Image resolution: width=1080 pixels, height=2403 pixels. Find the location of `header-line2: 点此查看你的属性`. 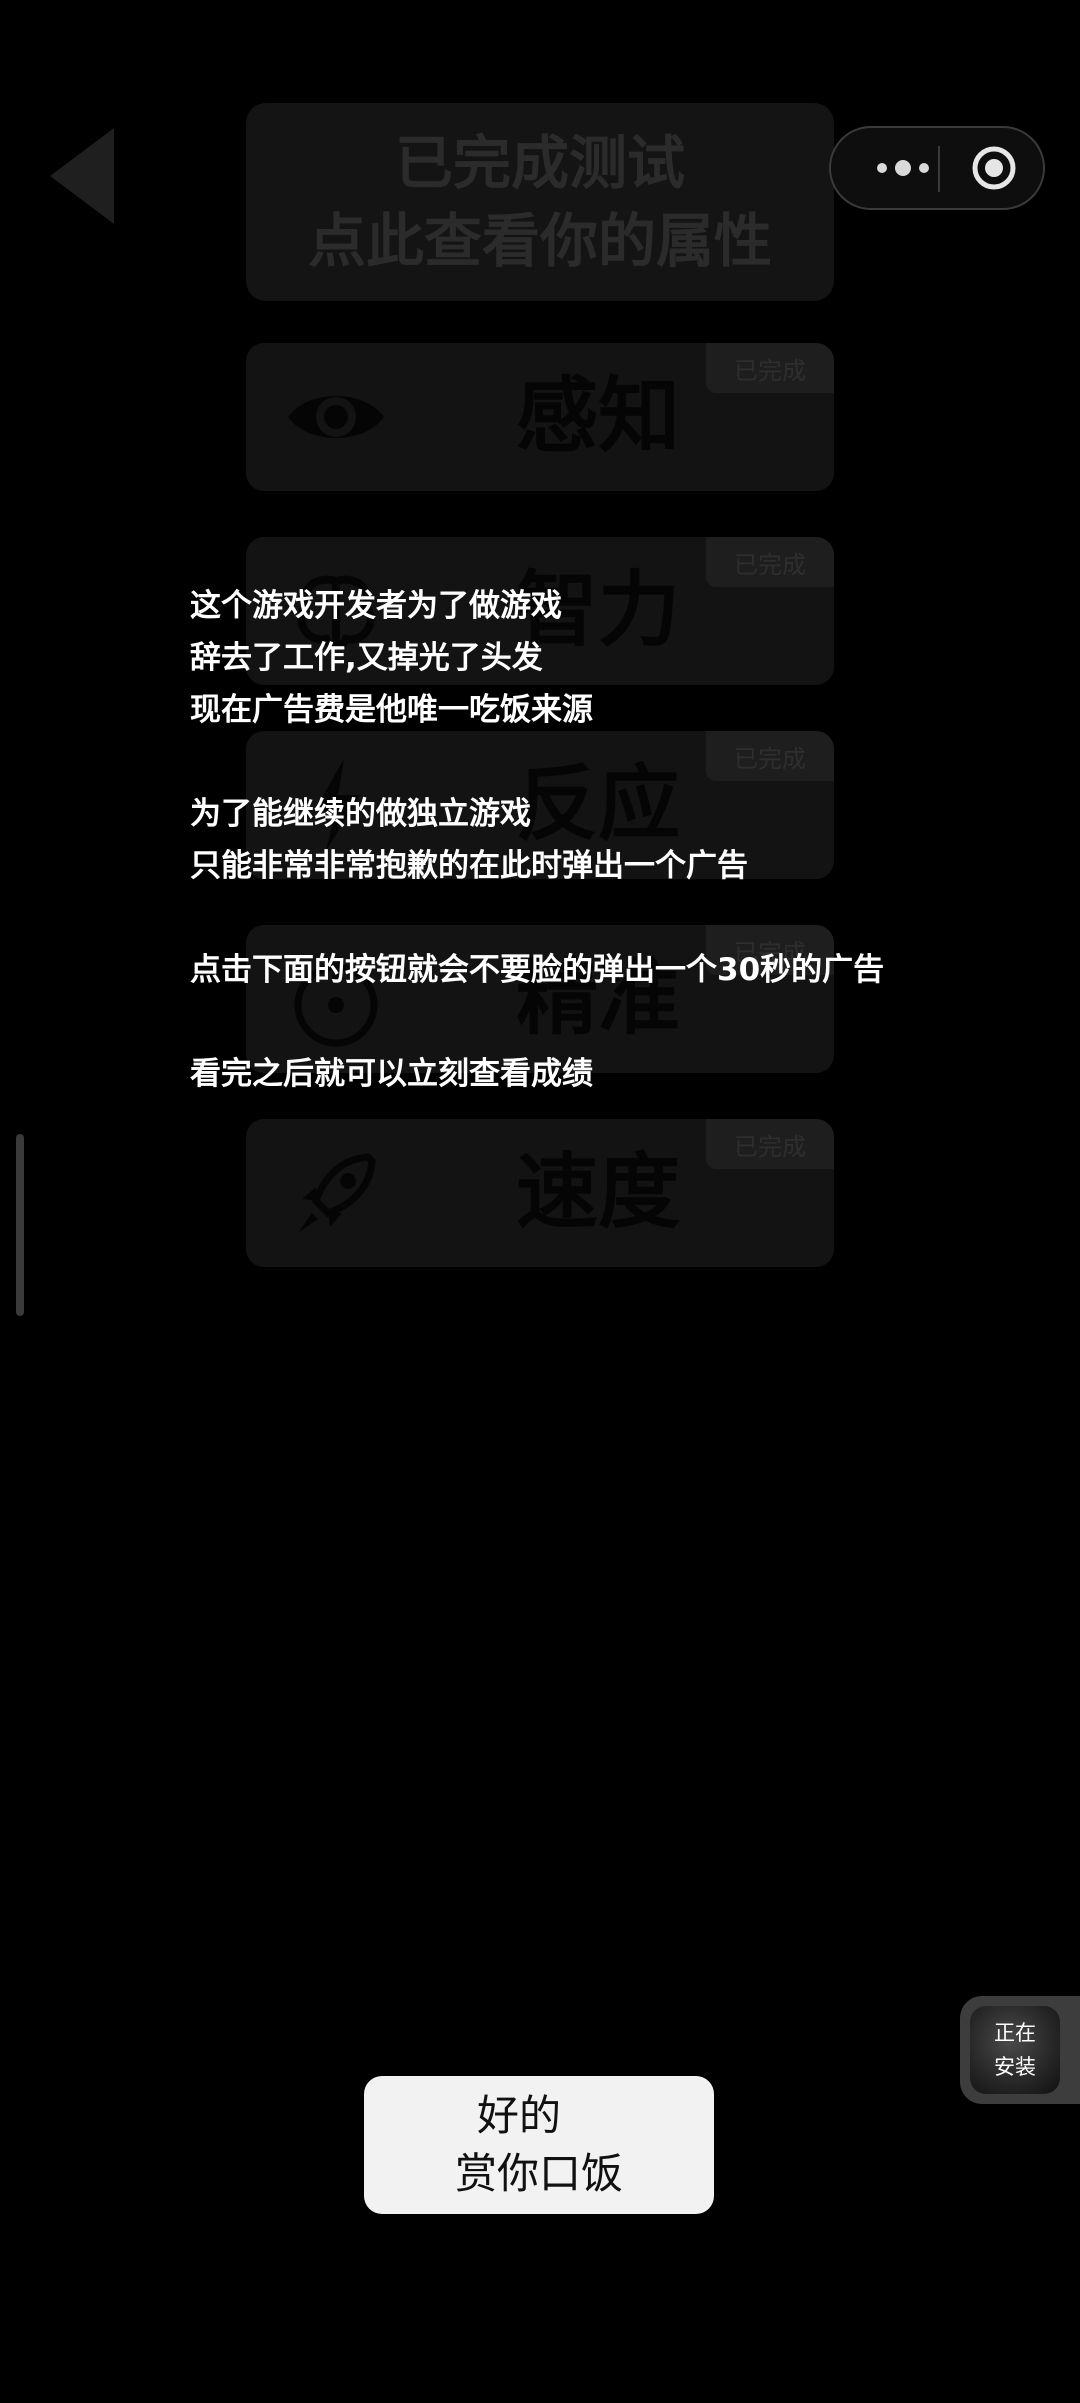

header-line2: 点此查看你的属性 is located at coordinates (539, 241).